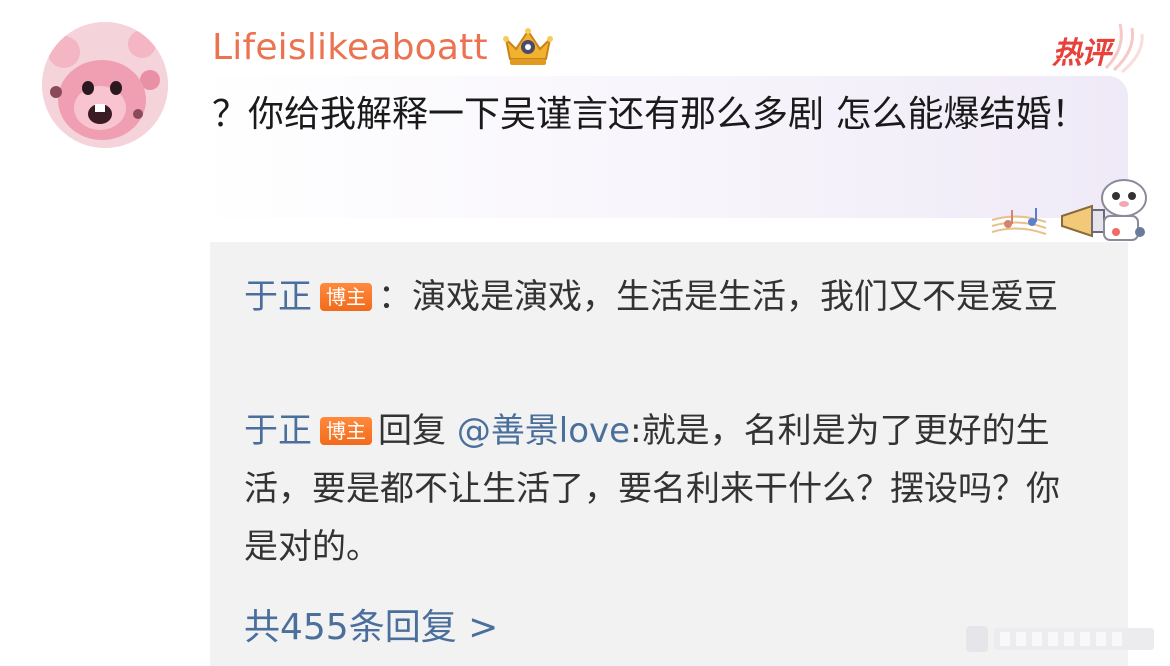 This screenshot has width=1170, height=666. I want to click on music-deco-icon, so click(1019, 221).